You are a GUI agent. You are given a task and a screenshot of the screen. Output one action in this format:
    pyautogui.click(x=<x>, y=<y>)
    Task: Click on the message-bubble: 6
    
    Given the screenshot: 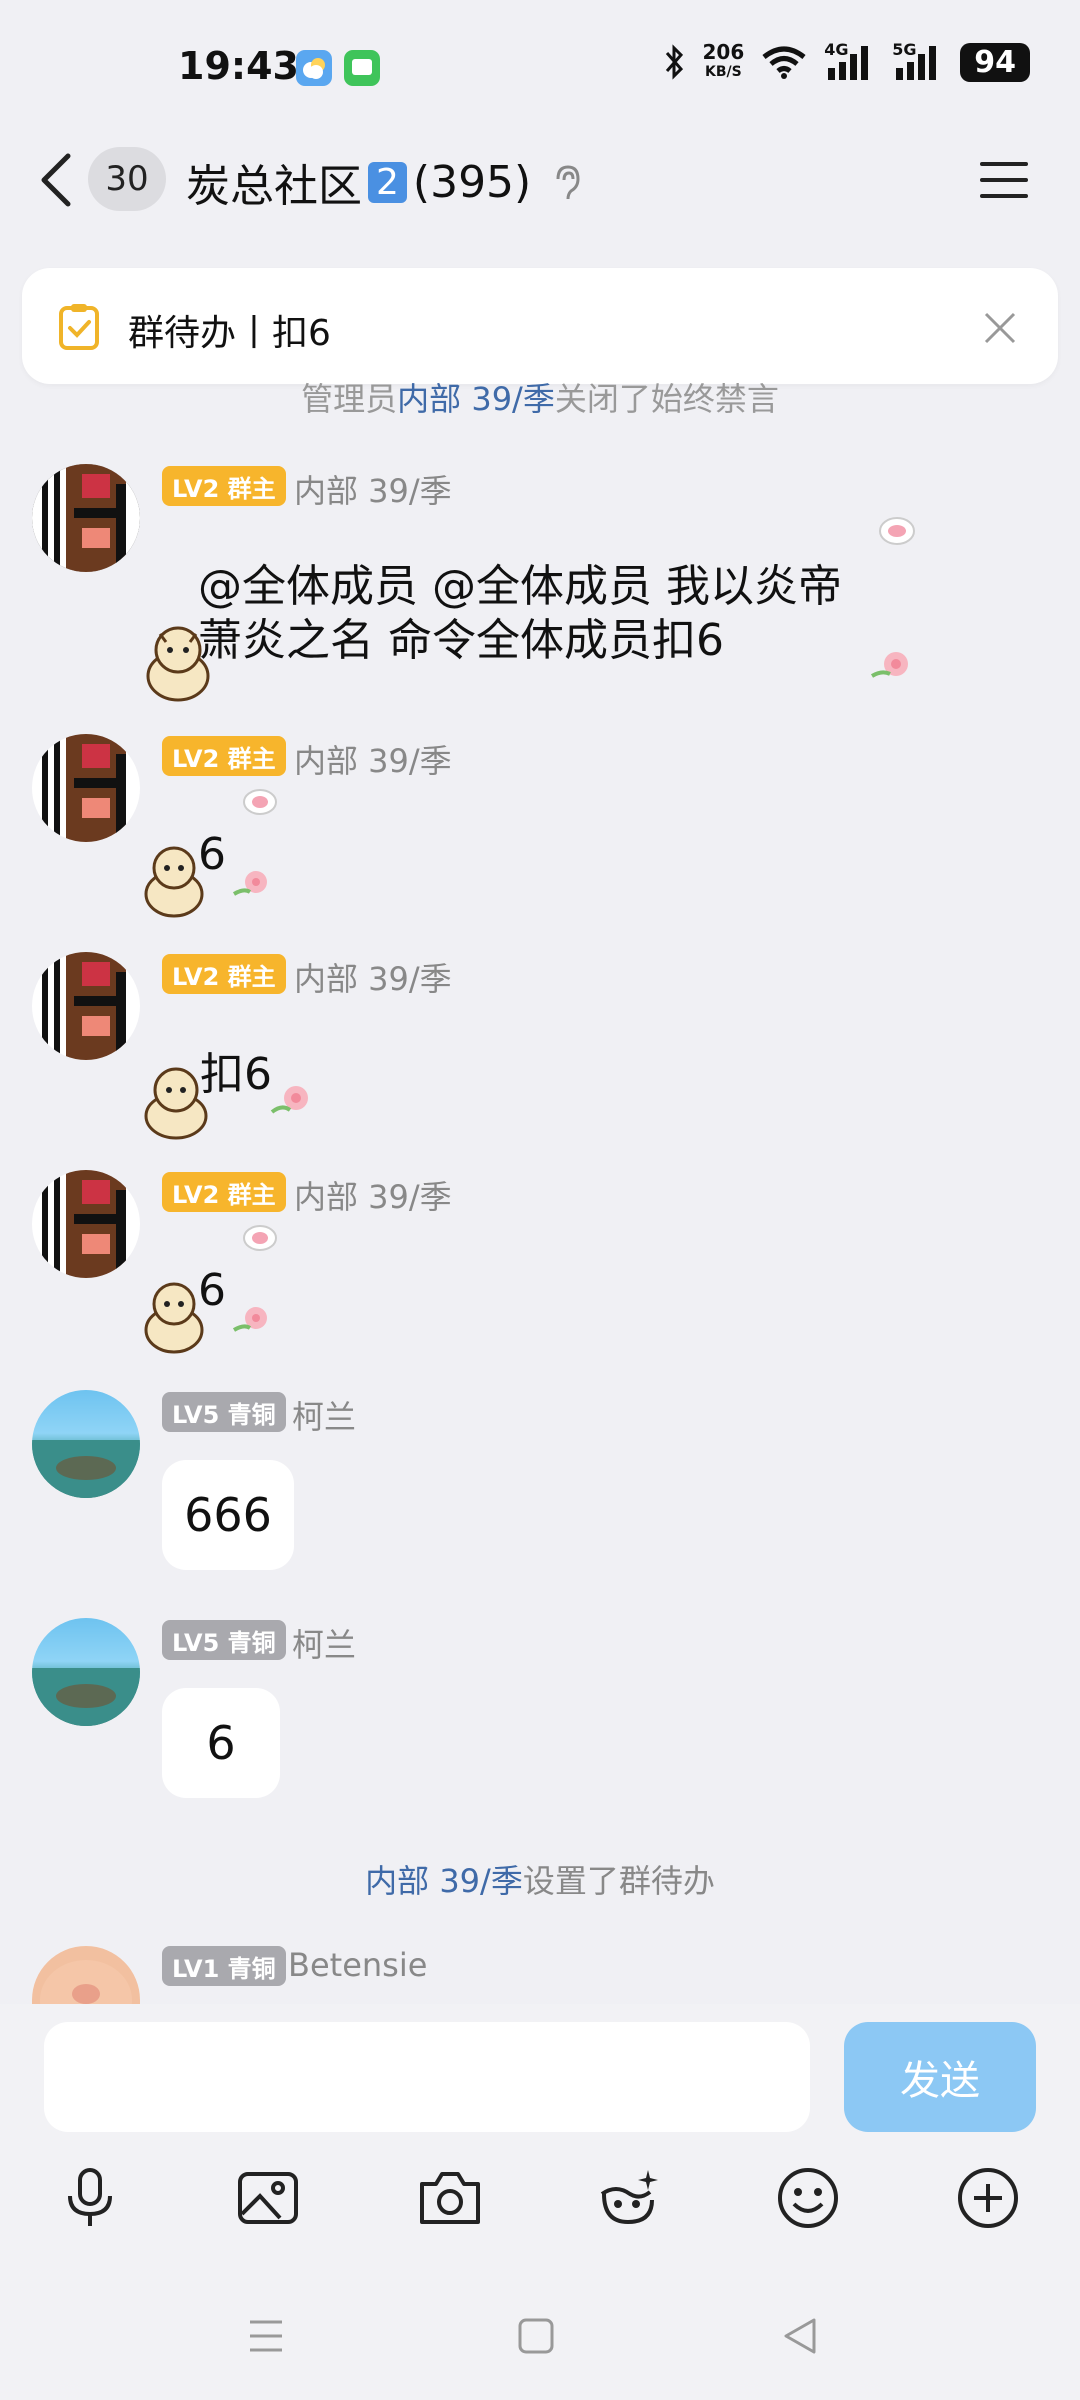 What is the action you would take?
    pyautogui.click(x=221, y=1743)
    